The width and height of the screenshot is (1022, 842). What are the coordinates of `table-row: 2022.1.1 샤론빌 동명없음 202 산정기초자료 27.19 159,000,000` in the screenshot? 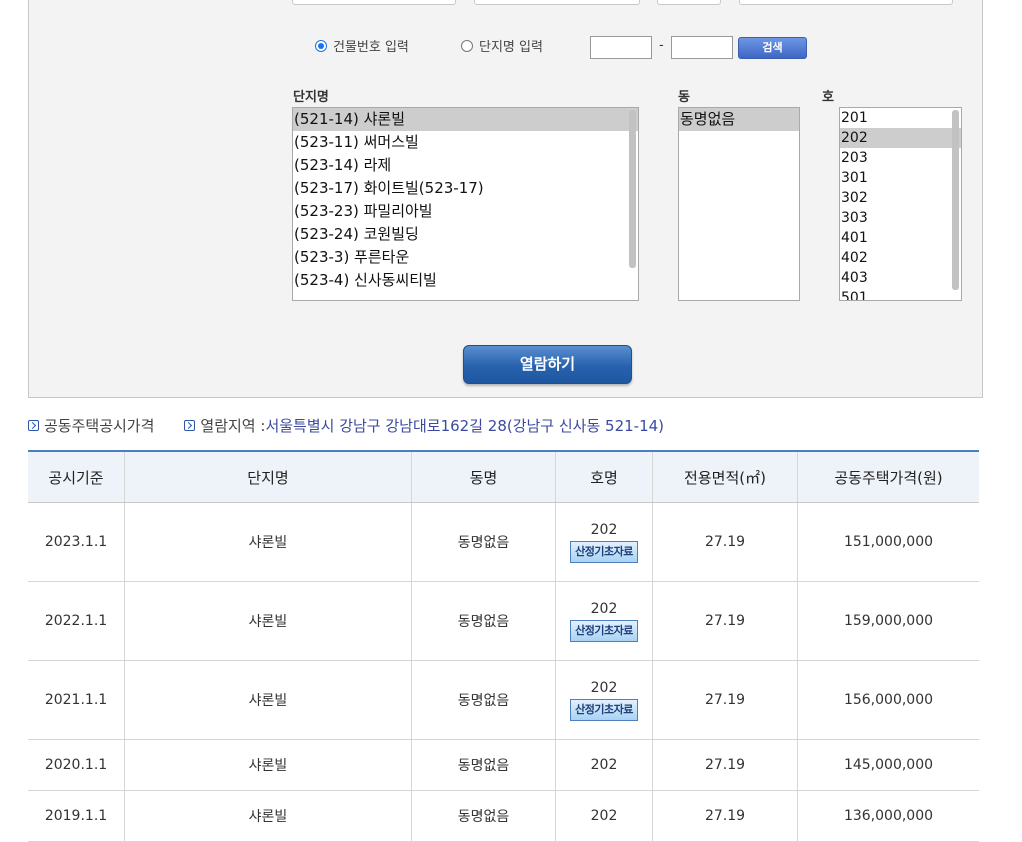 It's located at (503, 621).